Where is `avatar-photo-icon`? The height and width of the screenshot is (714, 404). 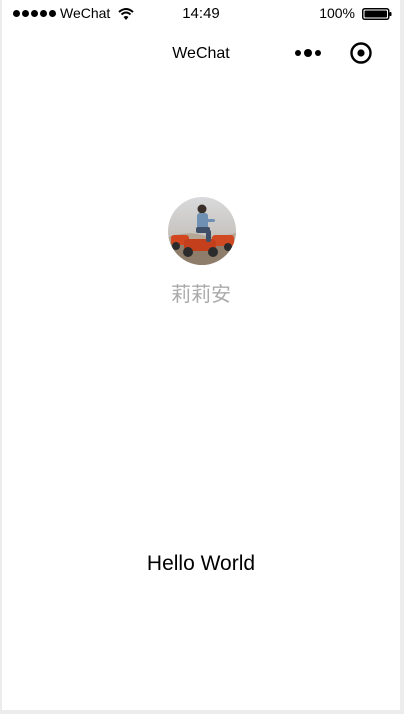 avatar-photo-icon is located at coordinates (202, 231).